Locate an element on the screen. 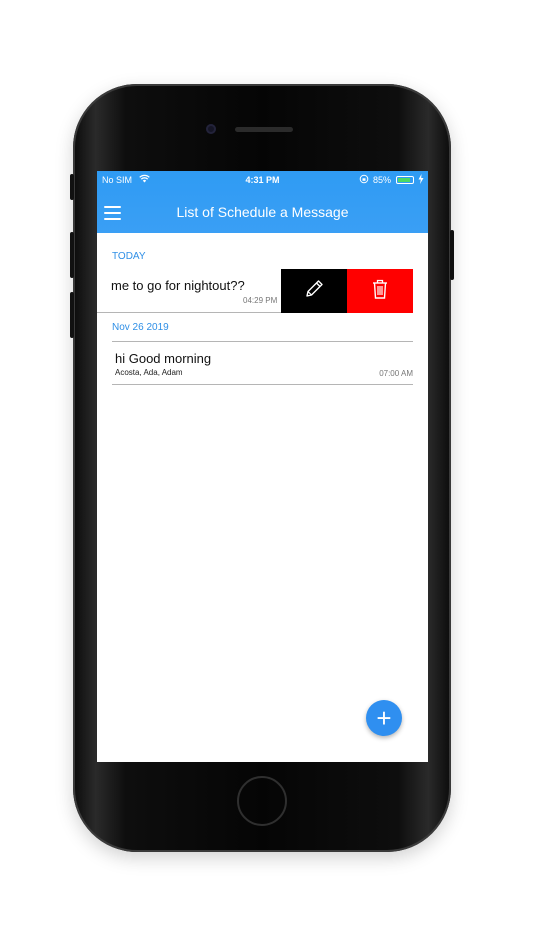 The height and width of the screenshot is (950, 534). message-text: hi Good morning is located at coordinates (163, 358).